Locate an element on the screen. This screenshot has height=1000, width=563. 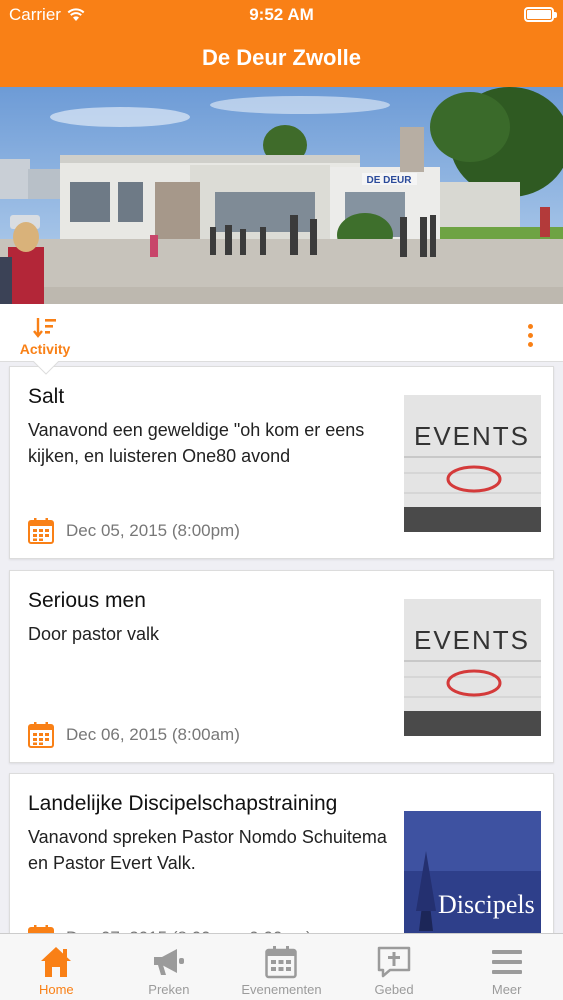
tab-home: Home is located at coordinates (56, 967).